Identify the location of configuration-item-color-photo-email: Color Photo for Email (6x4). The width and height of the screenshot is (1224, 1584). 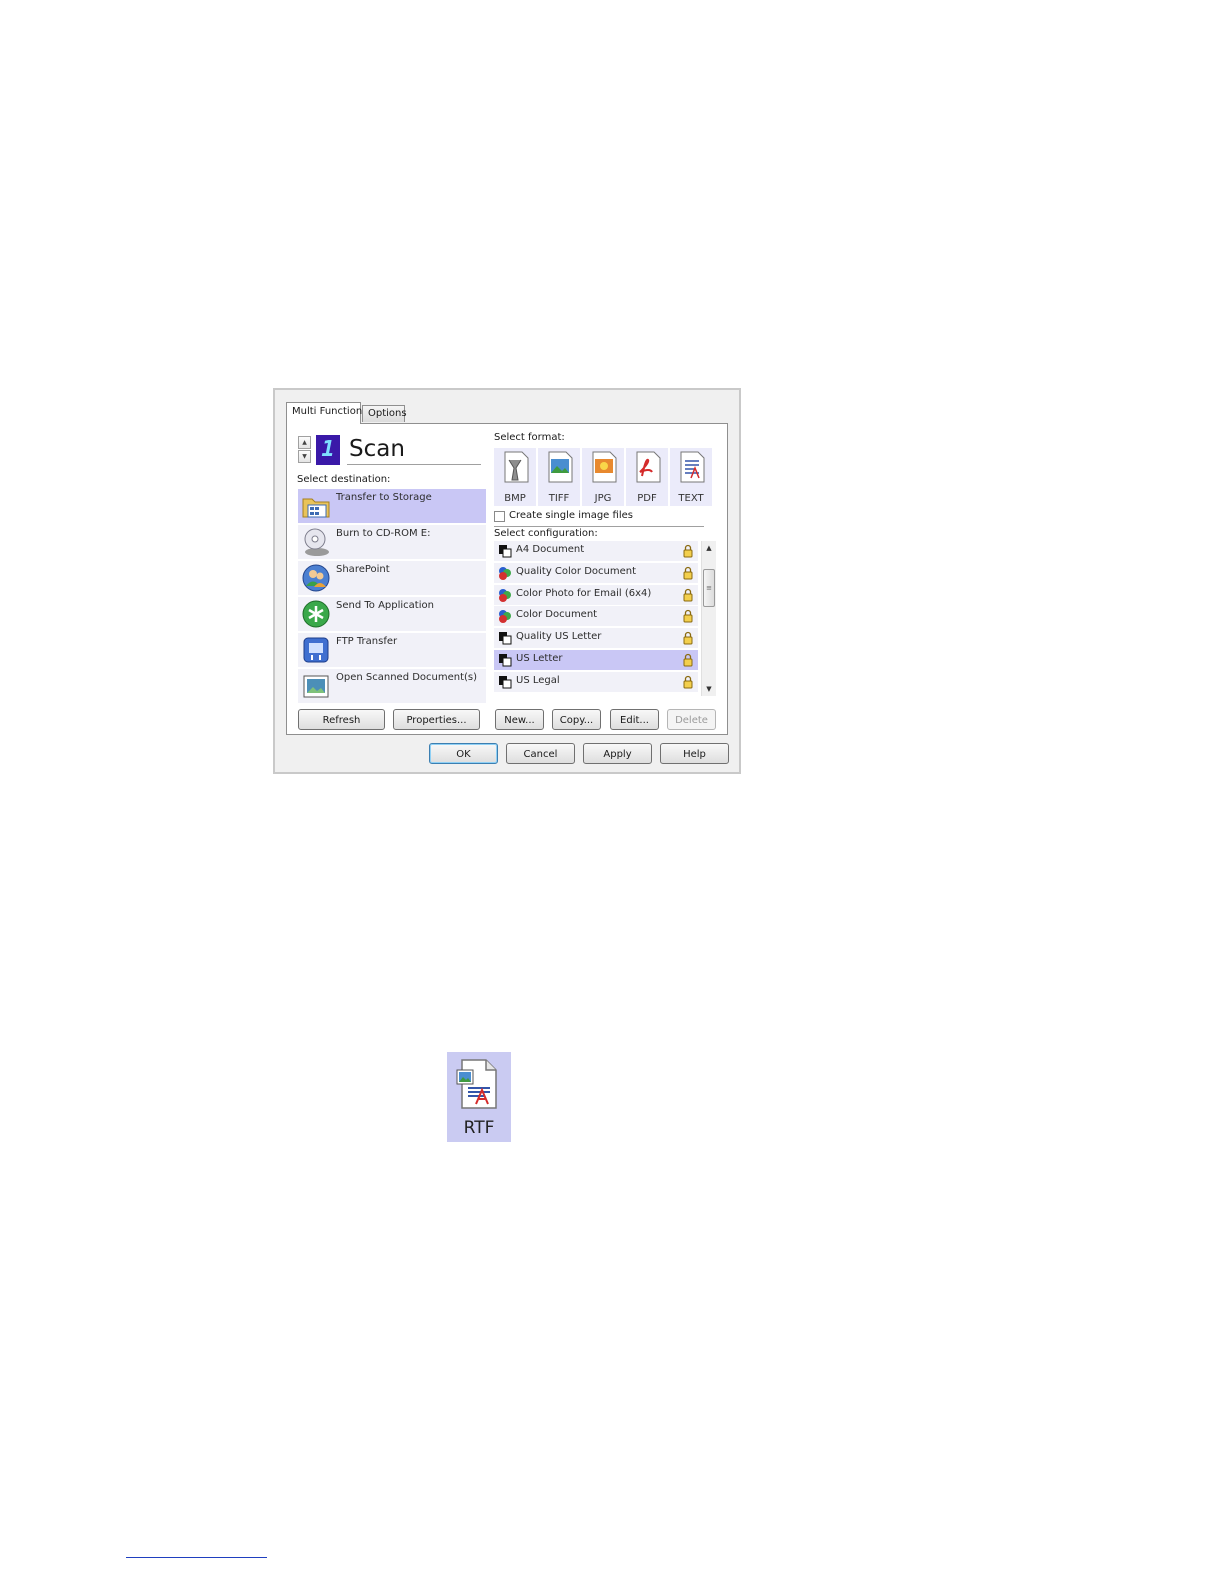
(596, 594).